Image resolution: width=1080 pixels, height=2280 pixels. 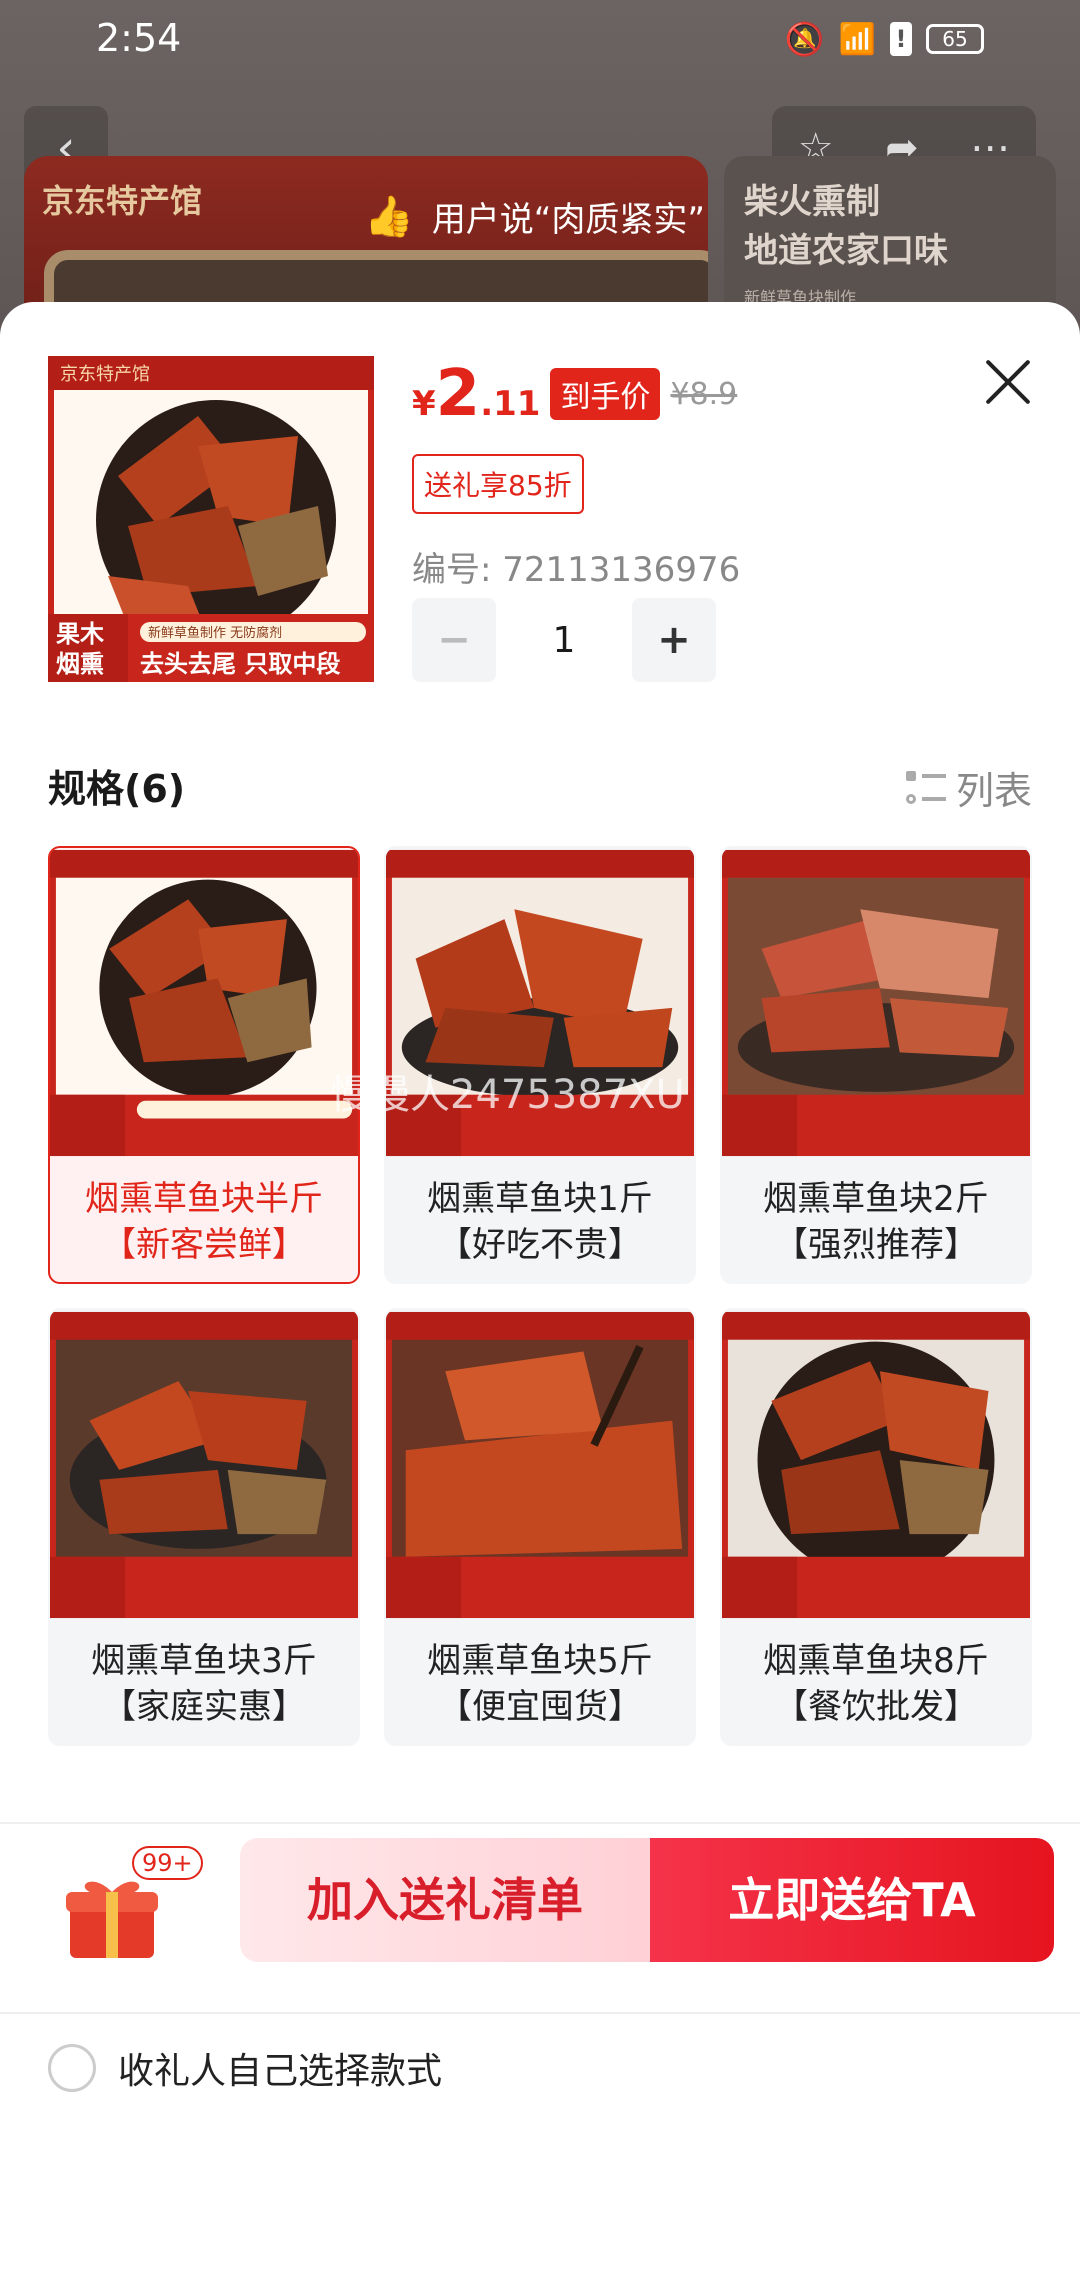 I want to click on side-line1: 柴火熏制, so click(x=812, y=202).